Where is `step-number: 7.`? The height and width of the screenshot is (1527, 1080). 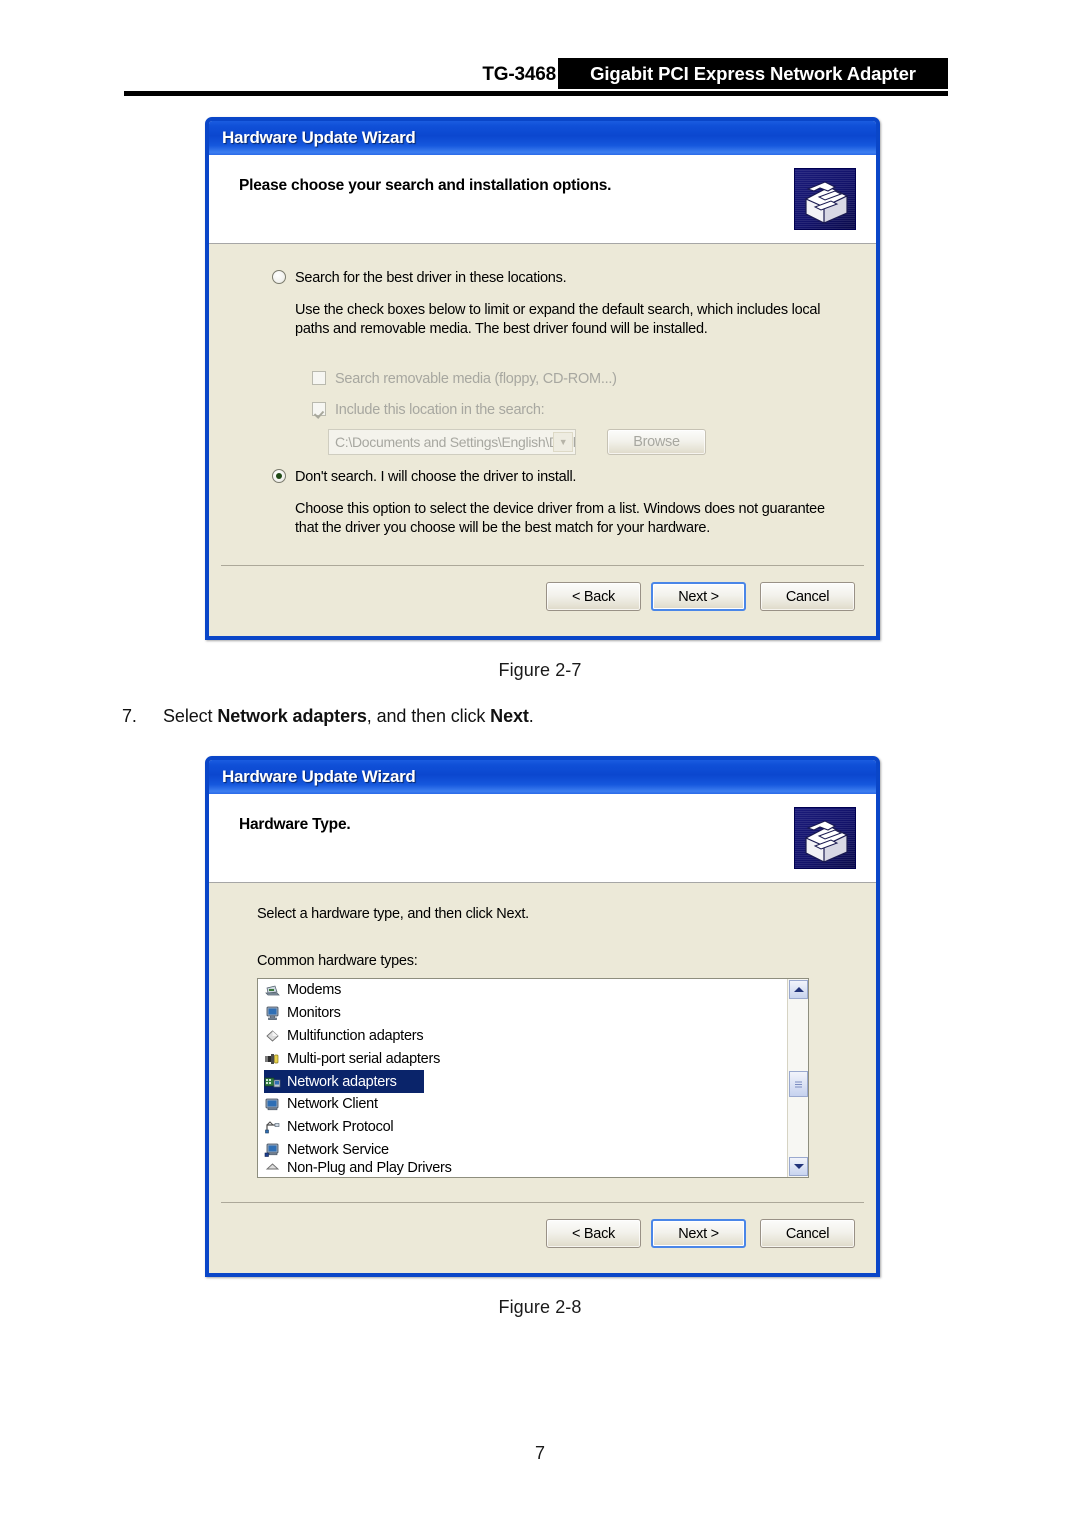
step-number: 7. is located at coordinates (129, 716).